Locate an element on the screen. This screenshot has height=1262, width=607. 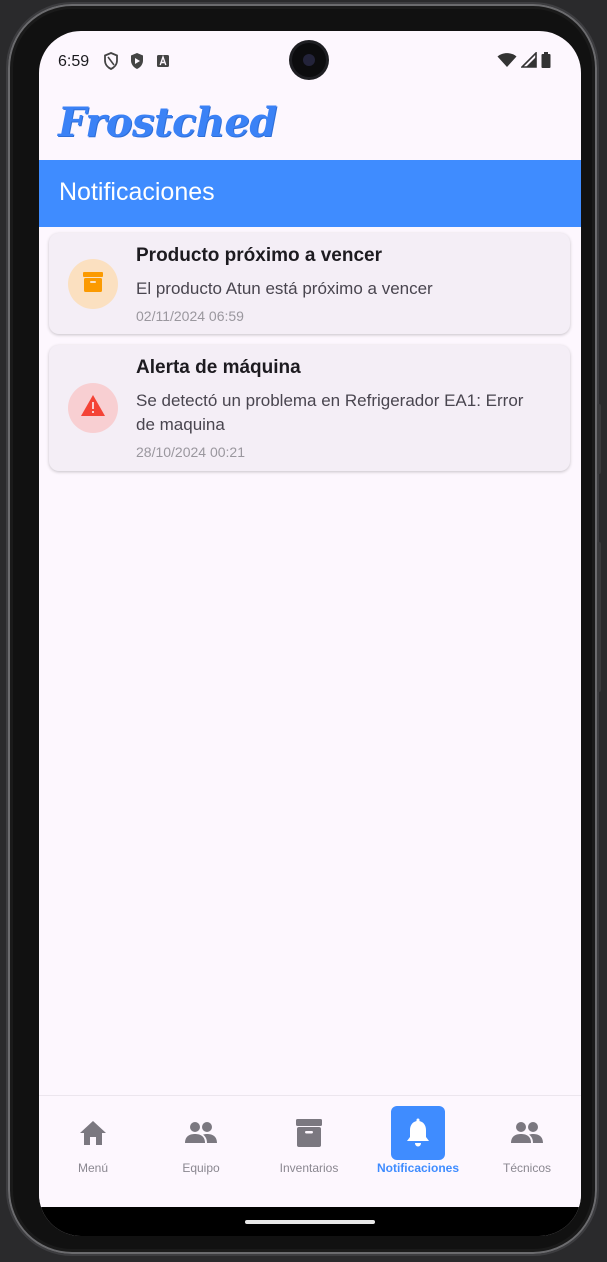
nav-item-menu: Menú is located at coordinates (93, 1152).